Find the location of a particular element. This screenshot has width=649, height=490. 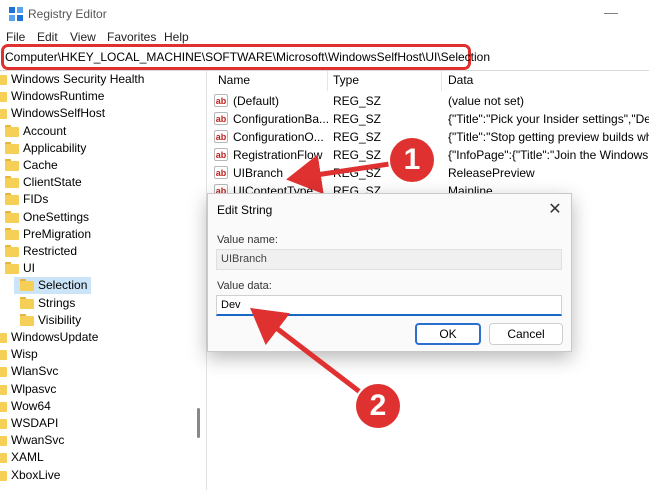

callout-badge-1: 1 is located at coordinates (412, 160).